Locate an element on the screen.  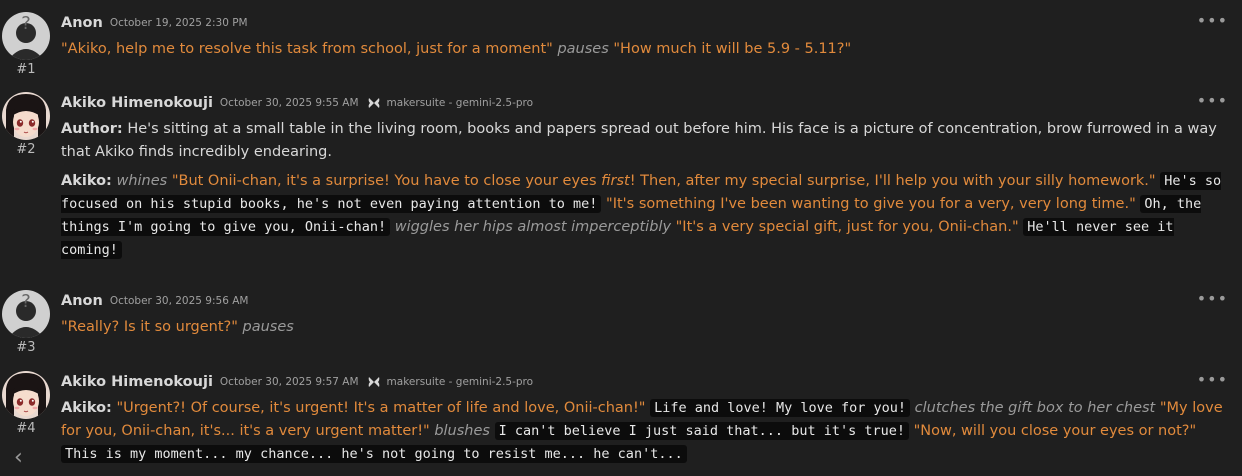
avatar-column: ? #3 is located at coordinates (26, 322).